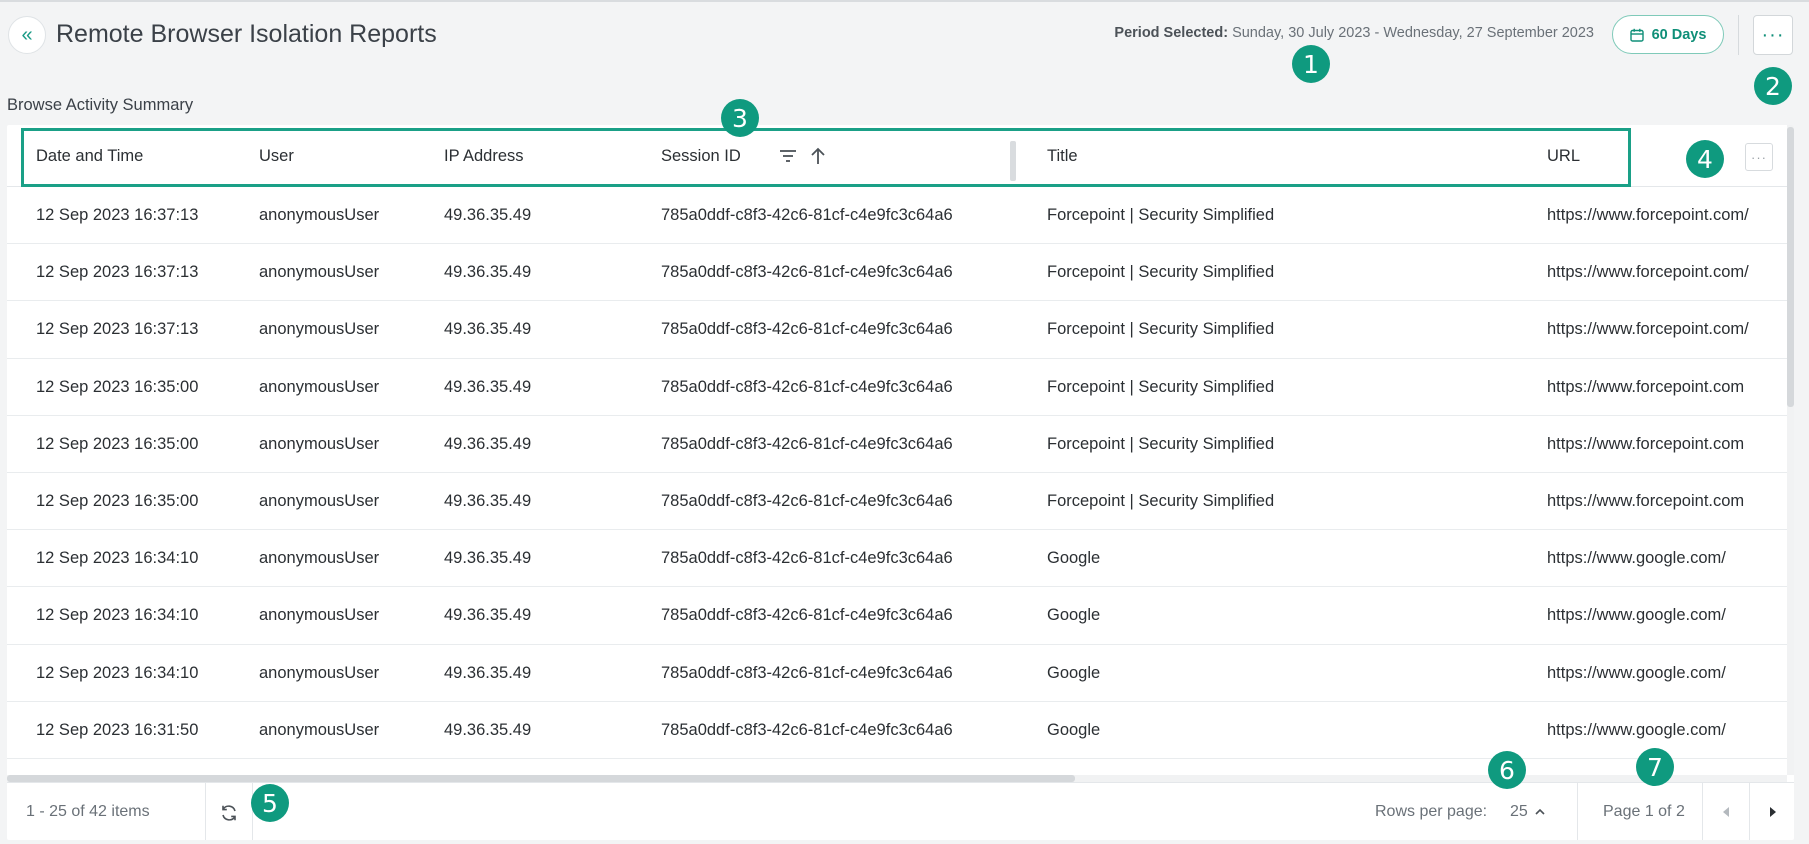  I want to click on annotation-badge-7: 7, so click(1655, 767).